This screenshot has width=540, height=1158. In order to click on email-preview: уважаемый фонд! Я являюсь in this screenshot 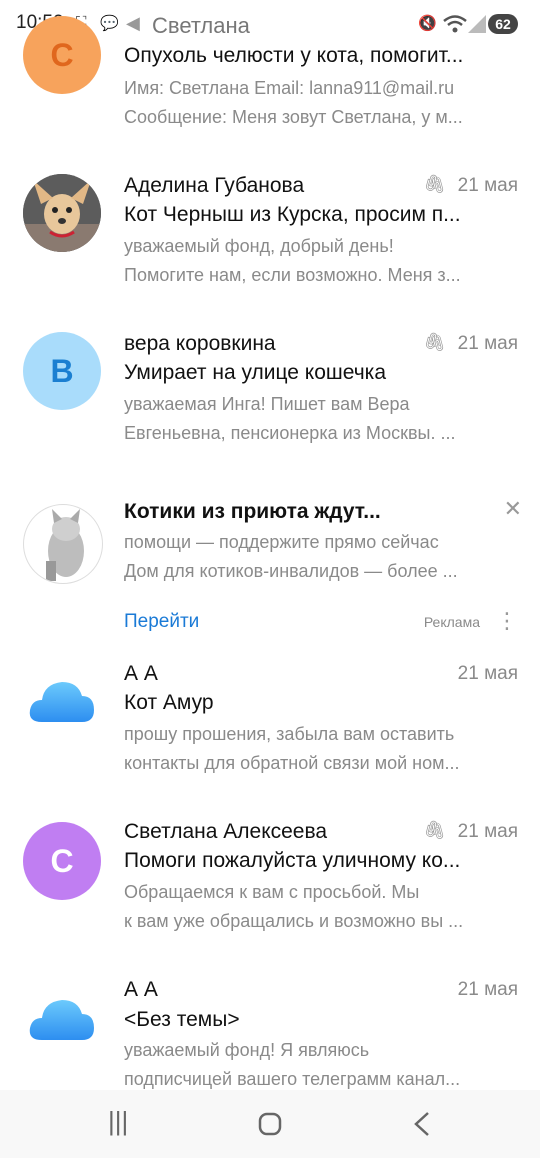, I will do `click(247, 1050)`.